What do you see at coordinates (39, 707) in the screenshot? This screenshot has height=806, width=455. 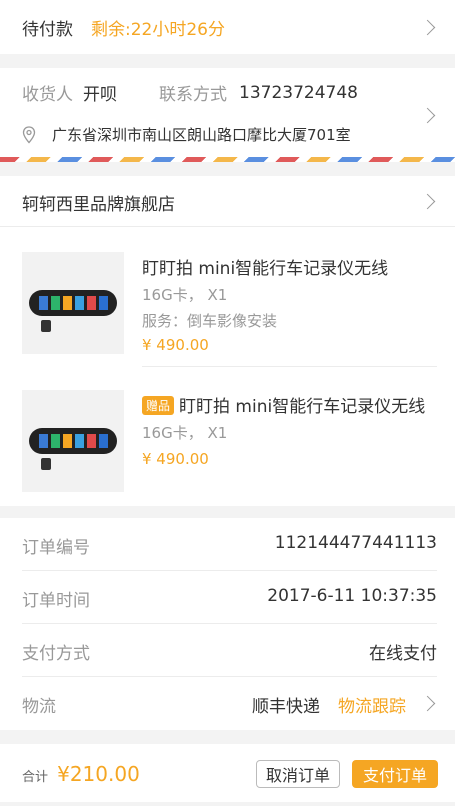 I see `logistics-label: 物流` at bounding box center [39, 707].